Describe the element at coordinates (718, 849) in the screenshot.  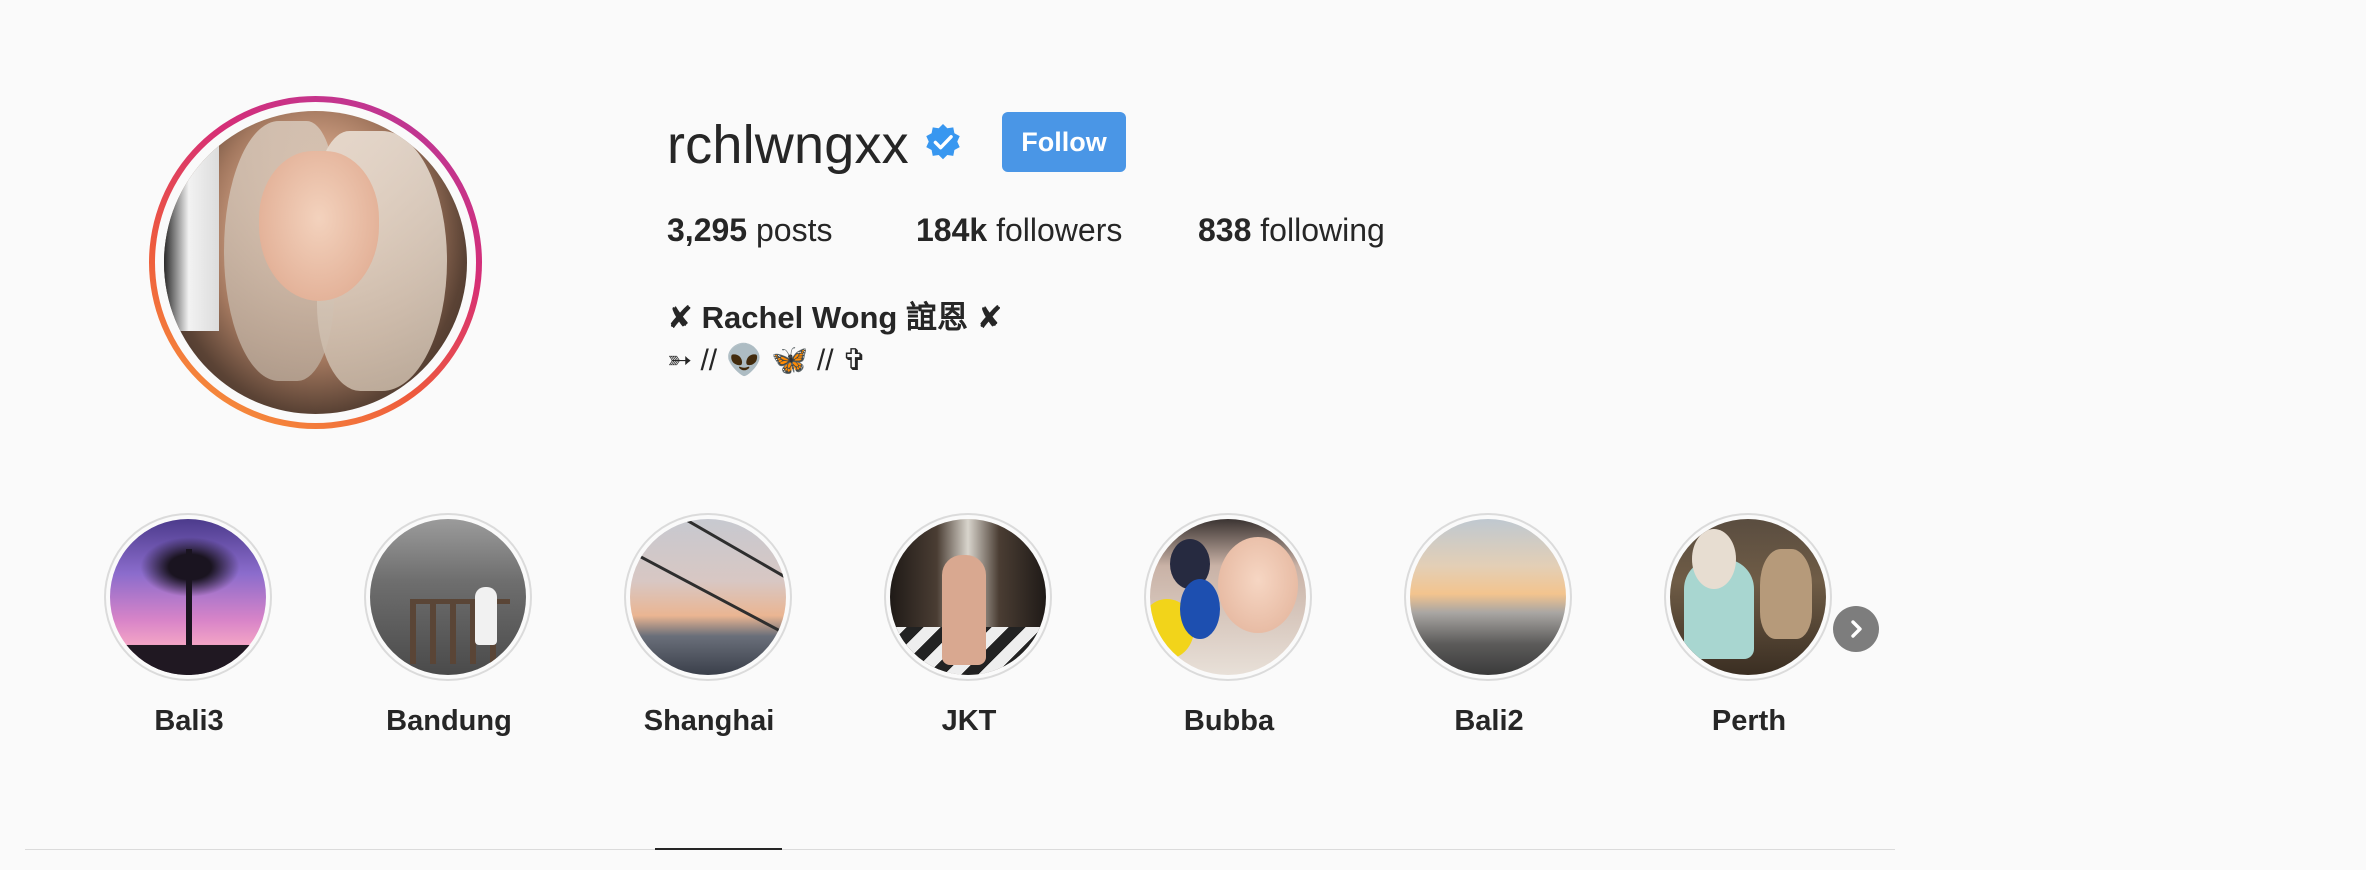
I see `active-tab-indicator` at that location.